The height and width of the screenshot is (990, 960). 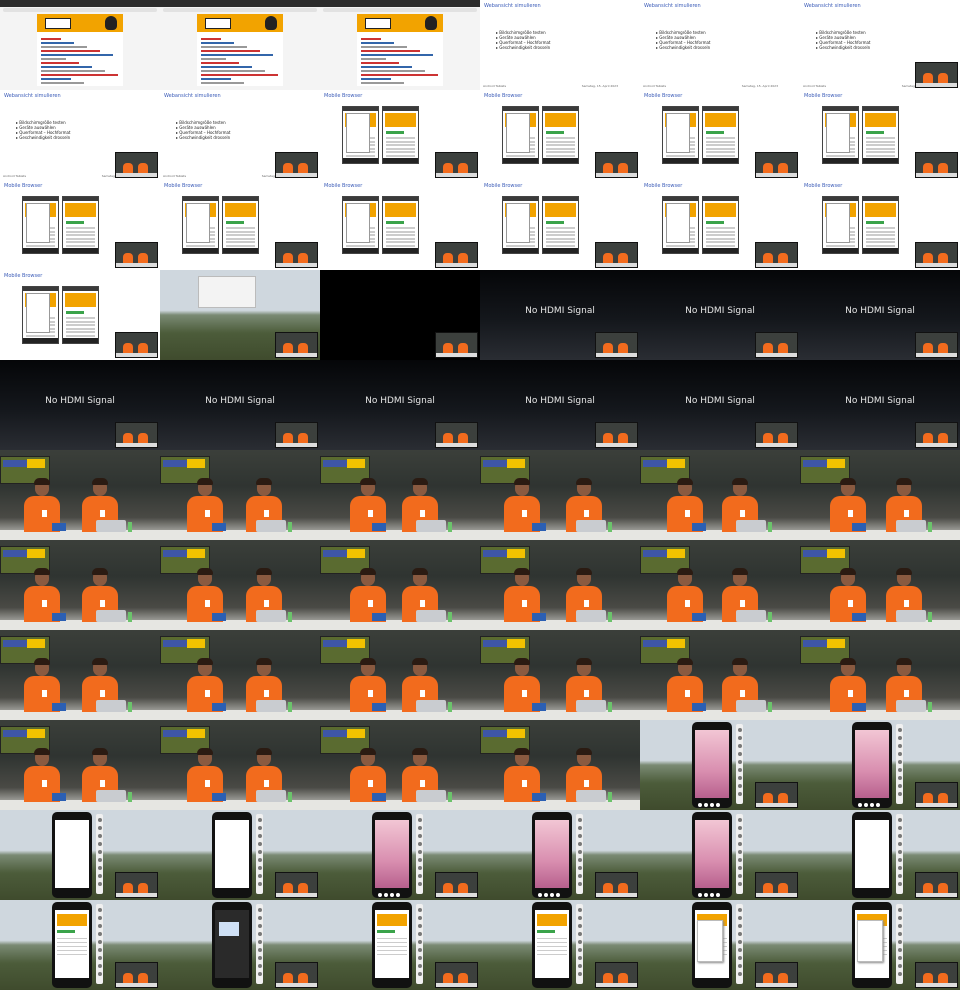 What do you see at coordinates (663, 96) in the screenshot?
I see `slide-title: Mobile Browser` at bounding box center [663, 96].